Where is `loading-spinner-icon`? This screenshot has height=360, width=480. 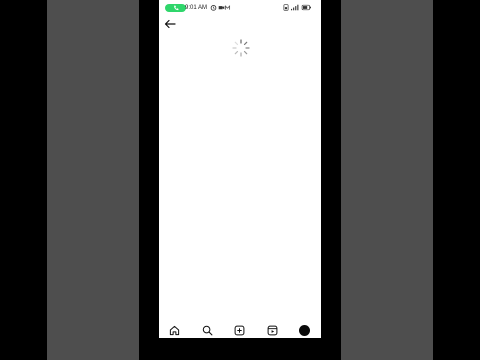 loading-spinner-icon is located at coordinates (241, 48).